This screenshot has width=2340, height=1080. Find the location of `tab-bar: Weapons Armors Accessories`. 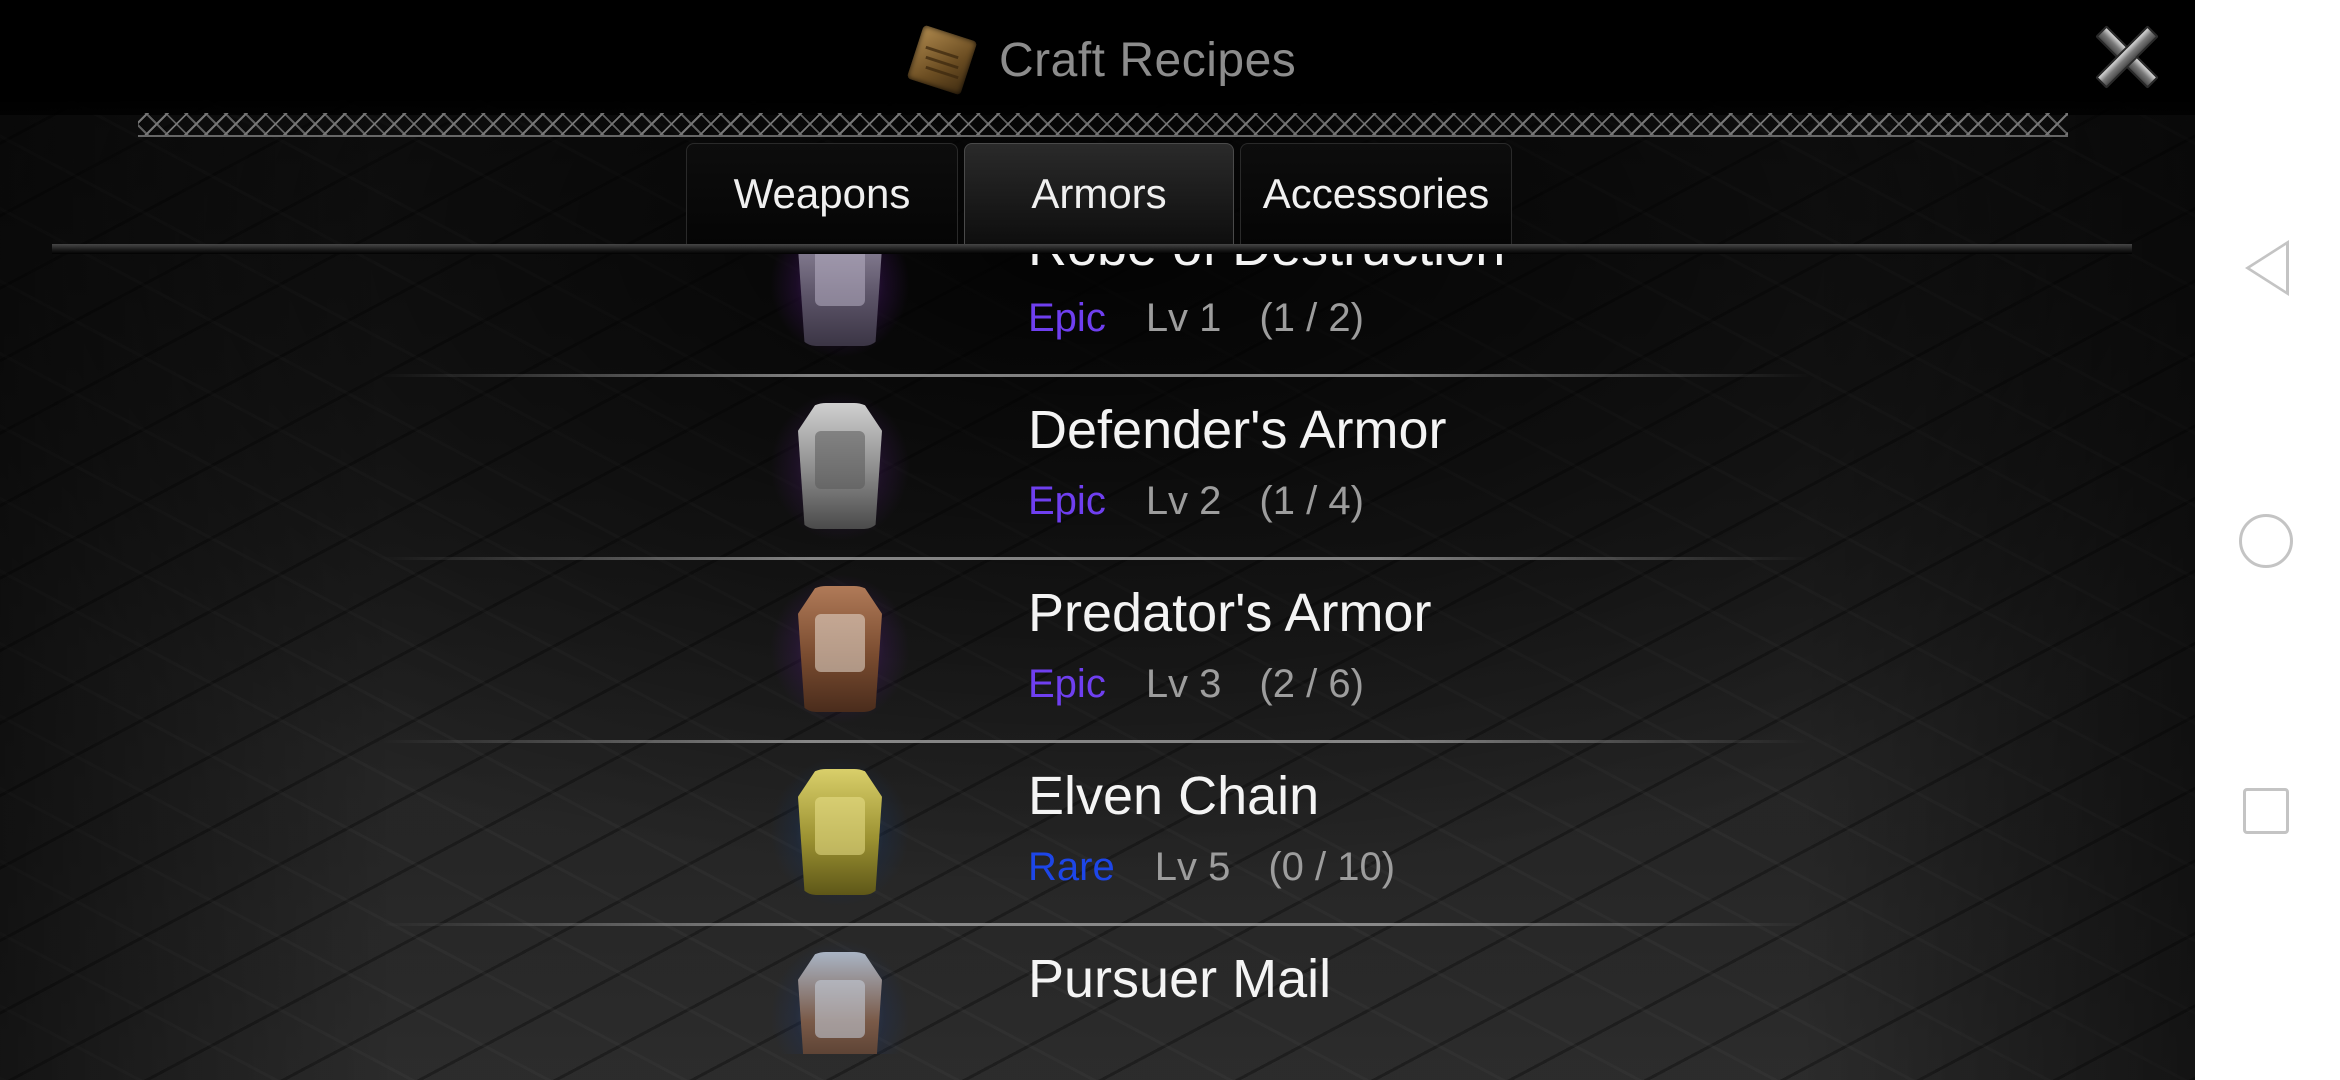

tab-bar: Weapons Armors Accessories is located at coordinates (1102, 193).